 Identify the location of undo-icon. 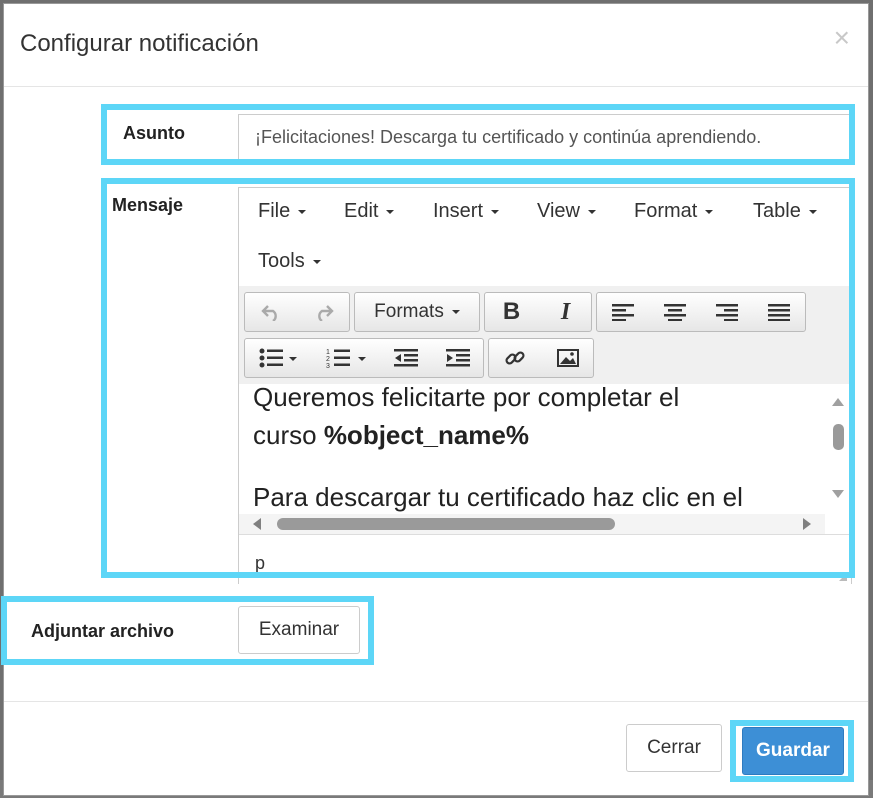
(271, 312).